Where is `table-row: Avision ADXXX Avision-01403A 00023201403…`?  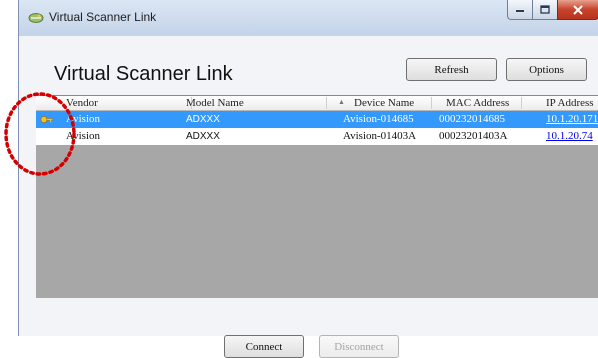
table-row: Avision ADXXX Avision-01403A 00023201403… is located at coordinates (317, 136).